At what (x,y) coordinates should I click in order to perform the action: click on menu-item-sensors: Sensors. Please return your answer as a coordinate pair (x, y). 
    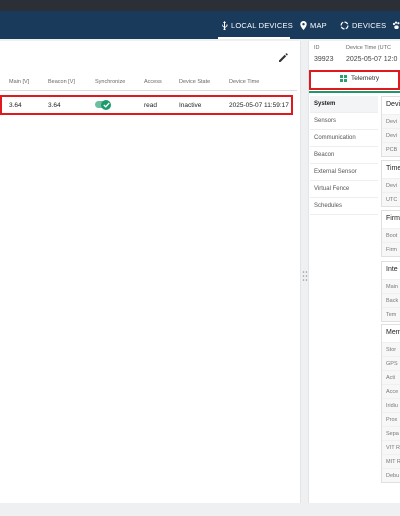
    Looking at the image, I should click on (344, 121).